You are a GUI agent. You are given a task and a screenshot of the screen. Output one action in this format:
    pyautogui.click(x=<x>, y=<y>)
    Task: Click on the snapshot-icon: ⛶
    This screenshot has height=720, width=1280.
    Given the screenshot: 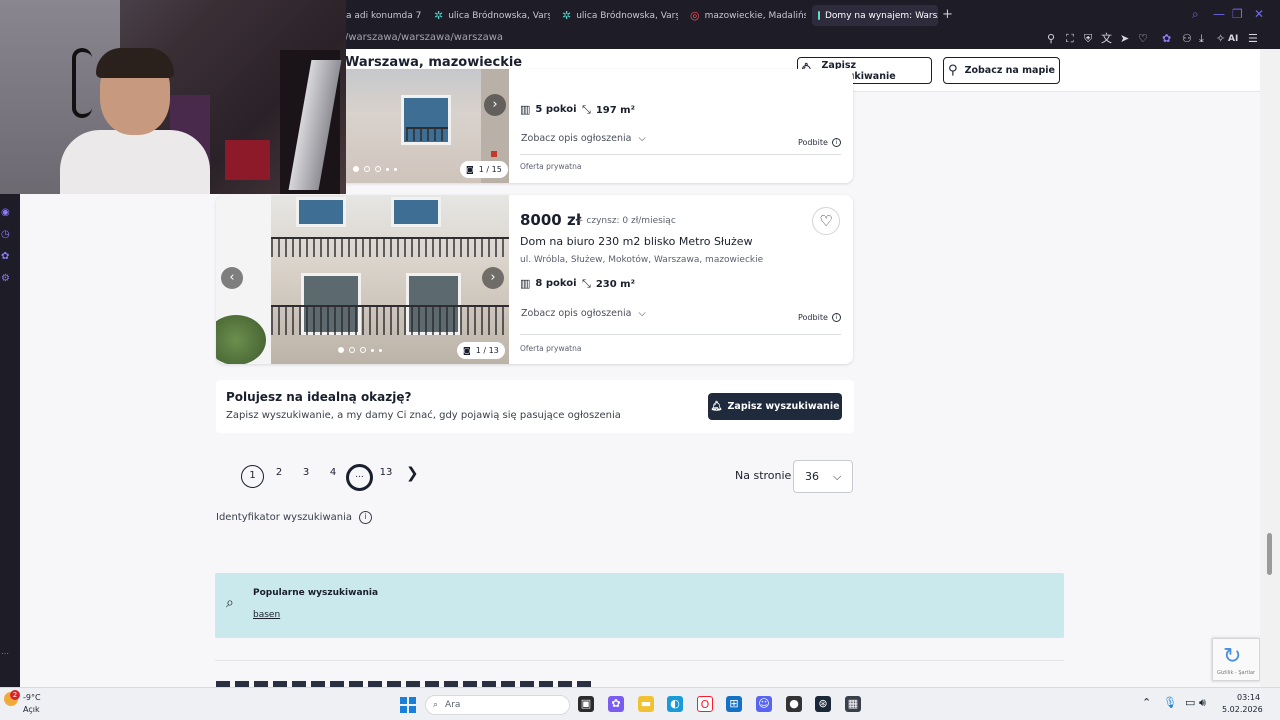 What is the action you would take?
    pyautogui.click(x=1070, y=39)
    